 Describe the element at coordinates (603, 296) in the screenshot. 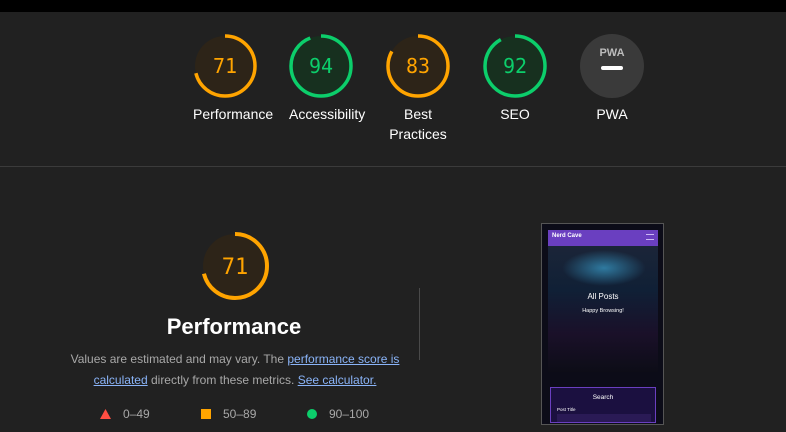

I see `phone-hero-title: All Posts` at that location.